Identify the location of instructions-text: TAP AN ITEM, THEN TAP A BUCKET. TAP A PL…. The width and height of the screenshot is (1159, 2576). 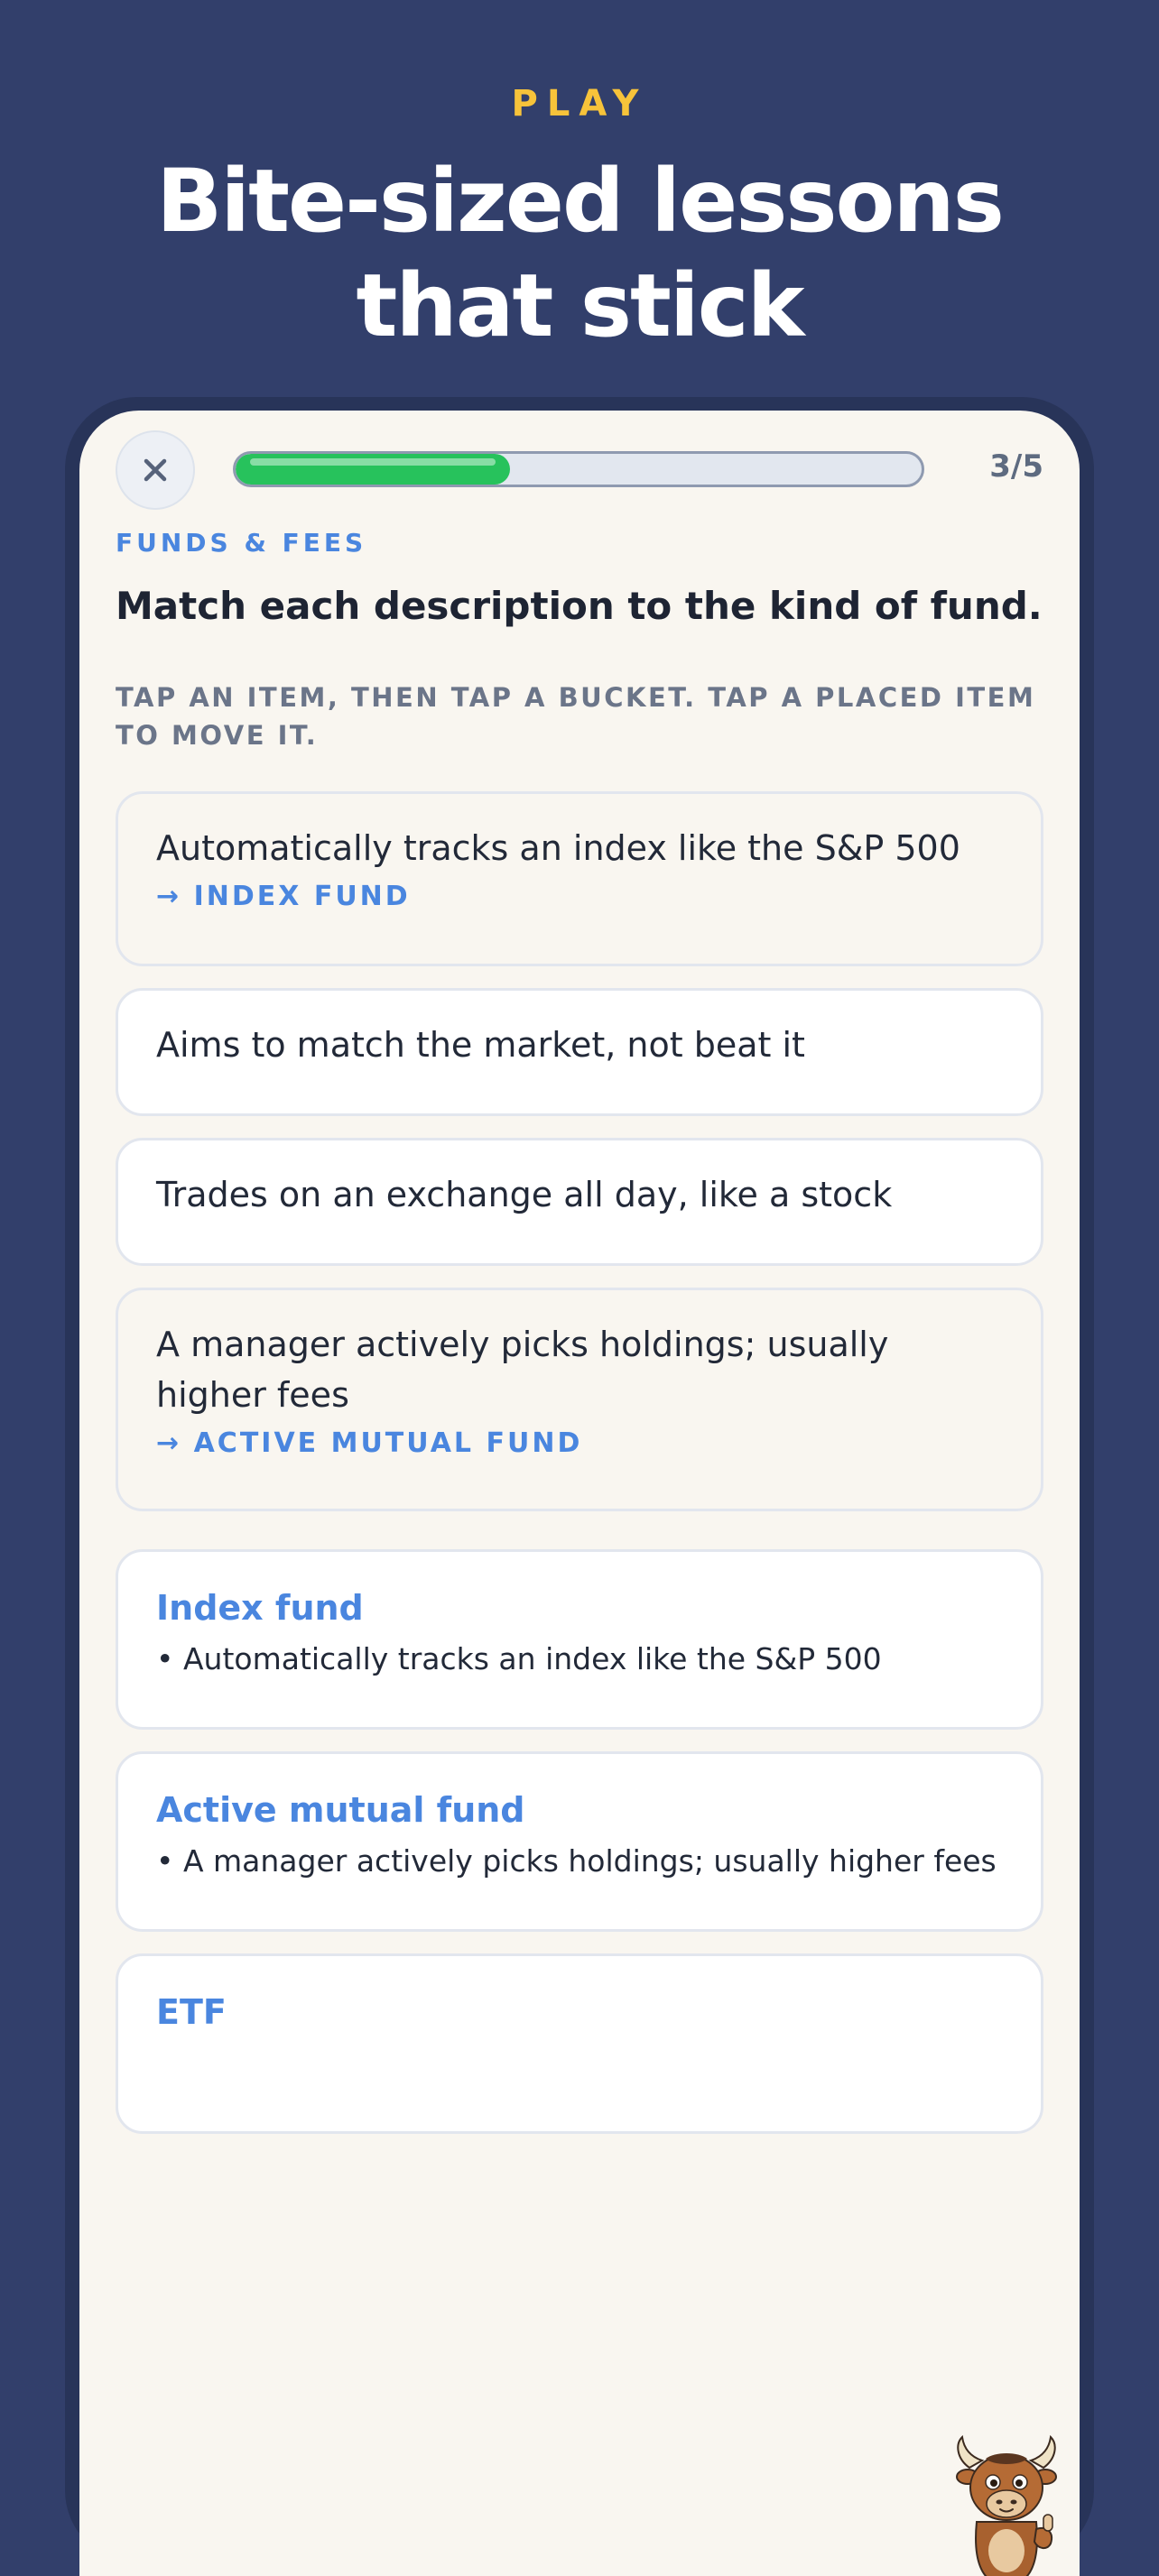
(576, 716).